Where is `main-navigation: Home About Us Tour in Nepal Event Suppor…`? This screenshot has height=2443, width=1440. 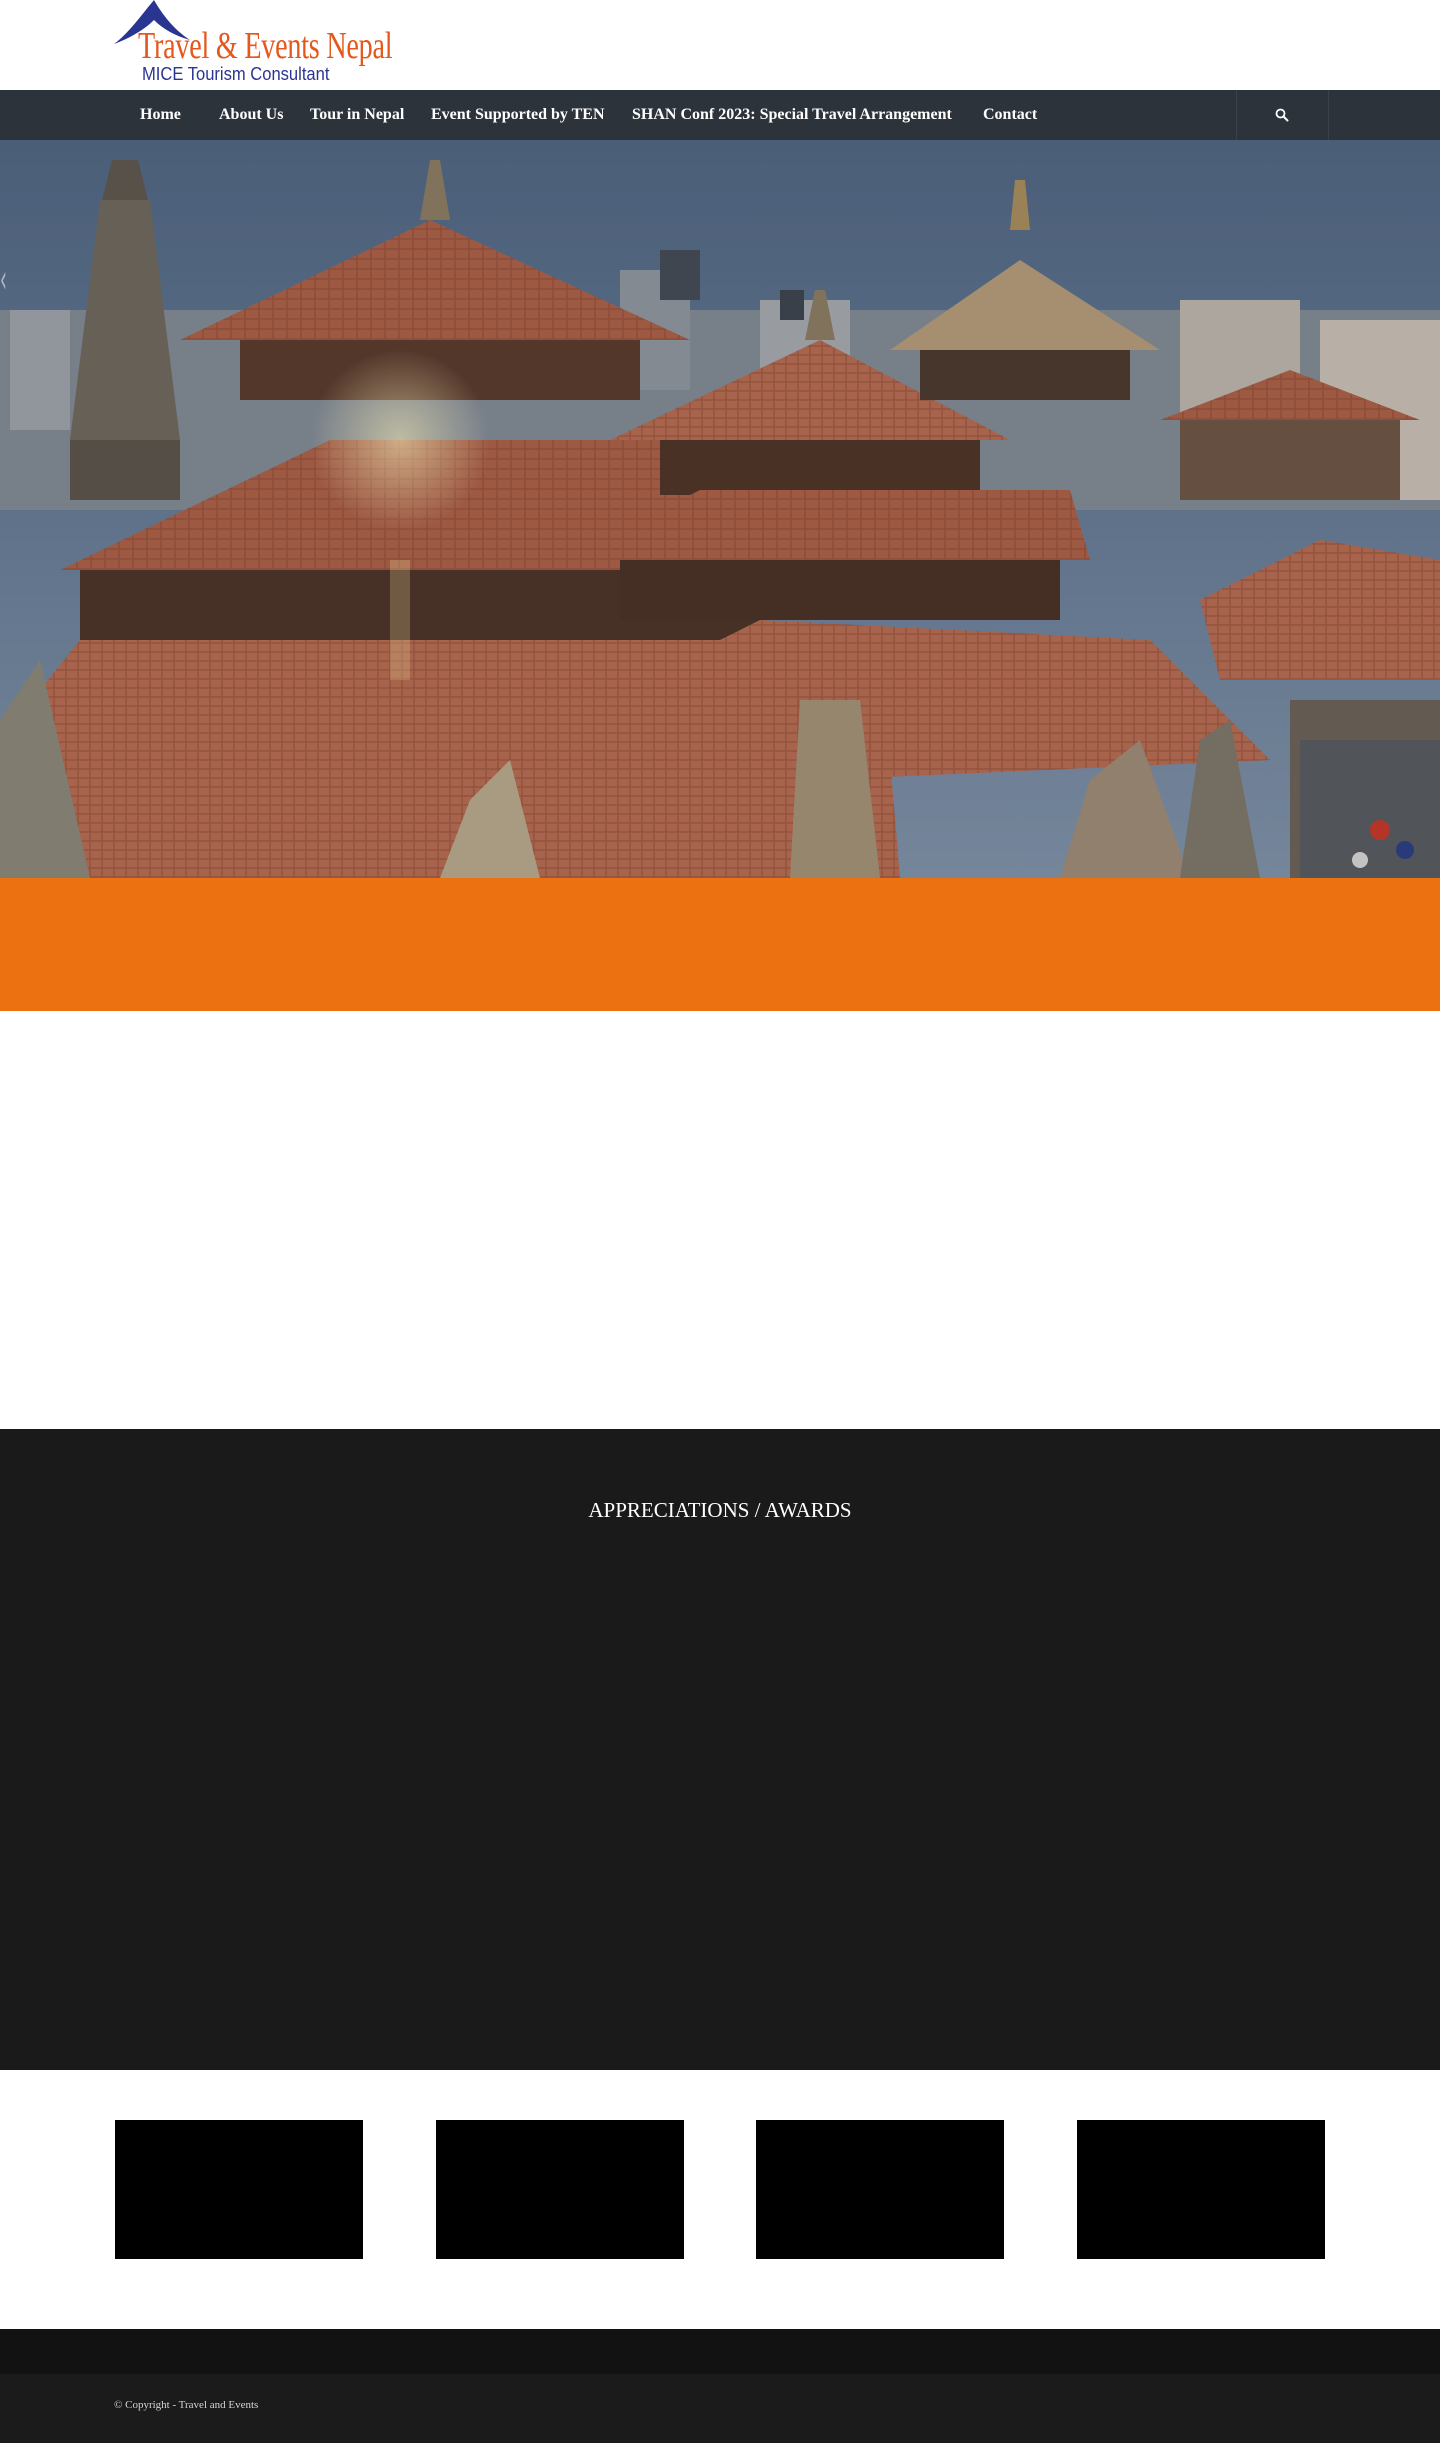 main-navigation: Home About Us Tour in Nepal Event Suppor… is located at coordinates (720, 115).